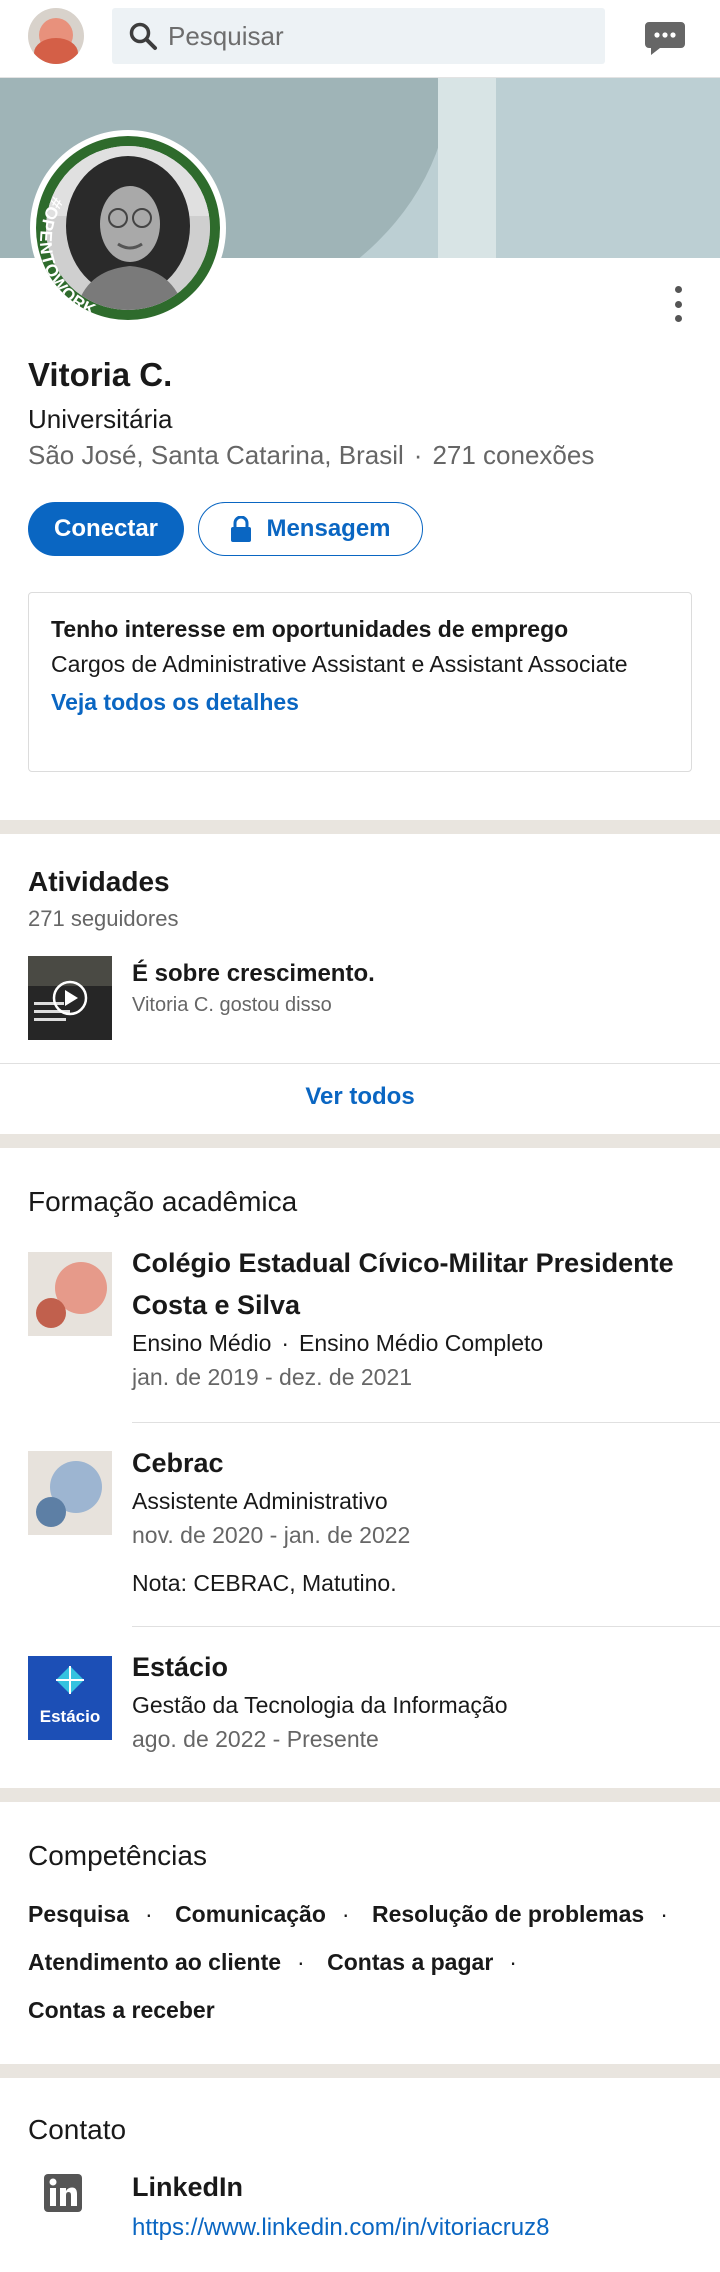  I want to click on open-to-work-label: #OPENTOWORK, so click(67, 257).